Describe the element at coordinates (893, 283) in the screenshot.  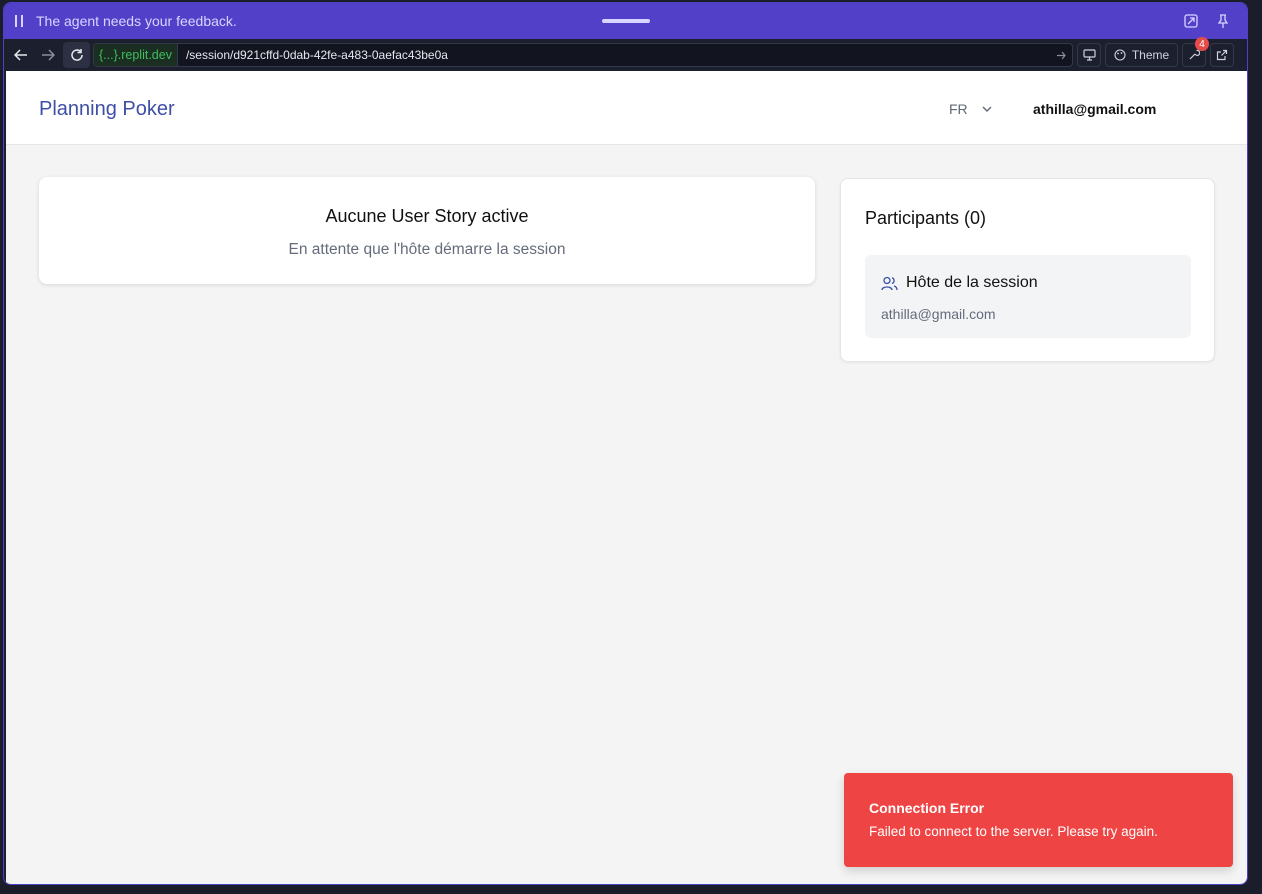
I see `users-icon` at that location.